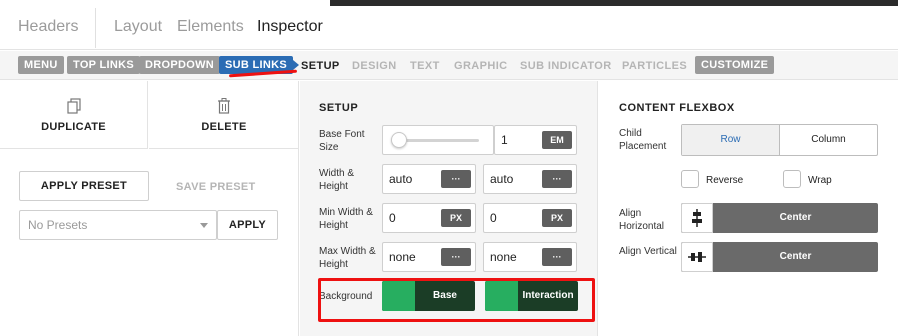  Describe the element at coordinates (731, 140) in the screenshot. I see `placement-row-option: Row` at that location.